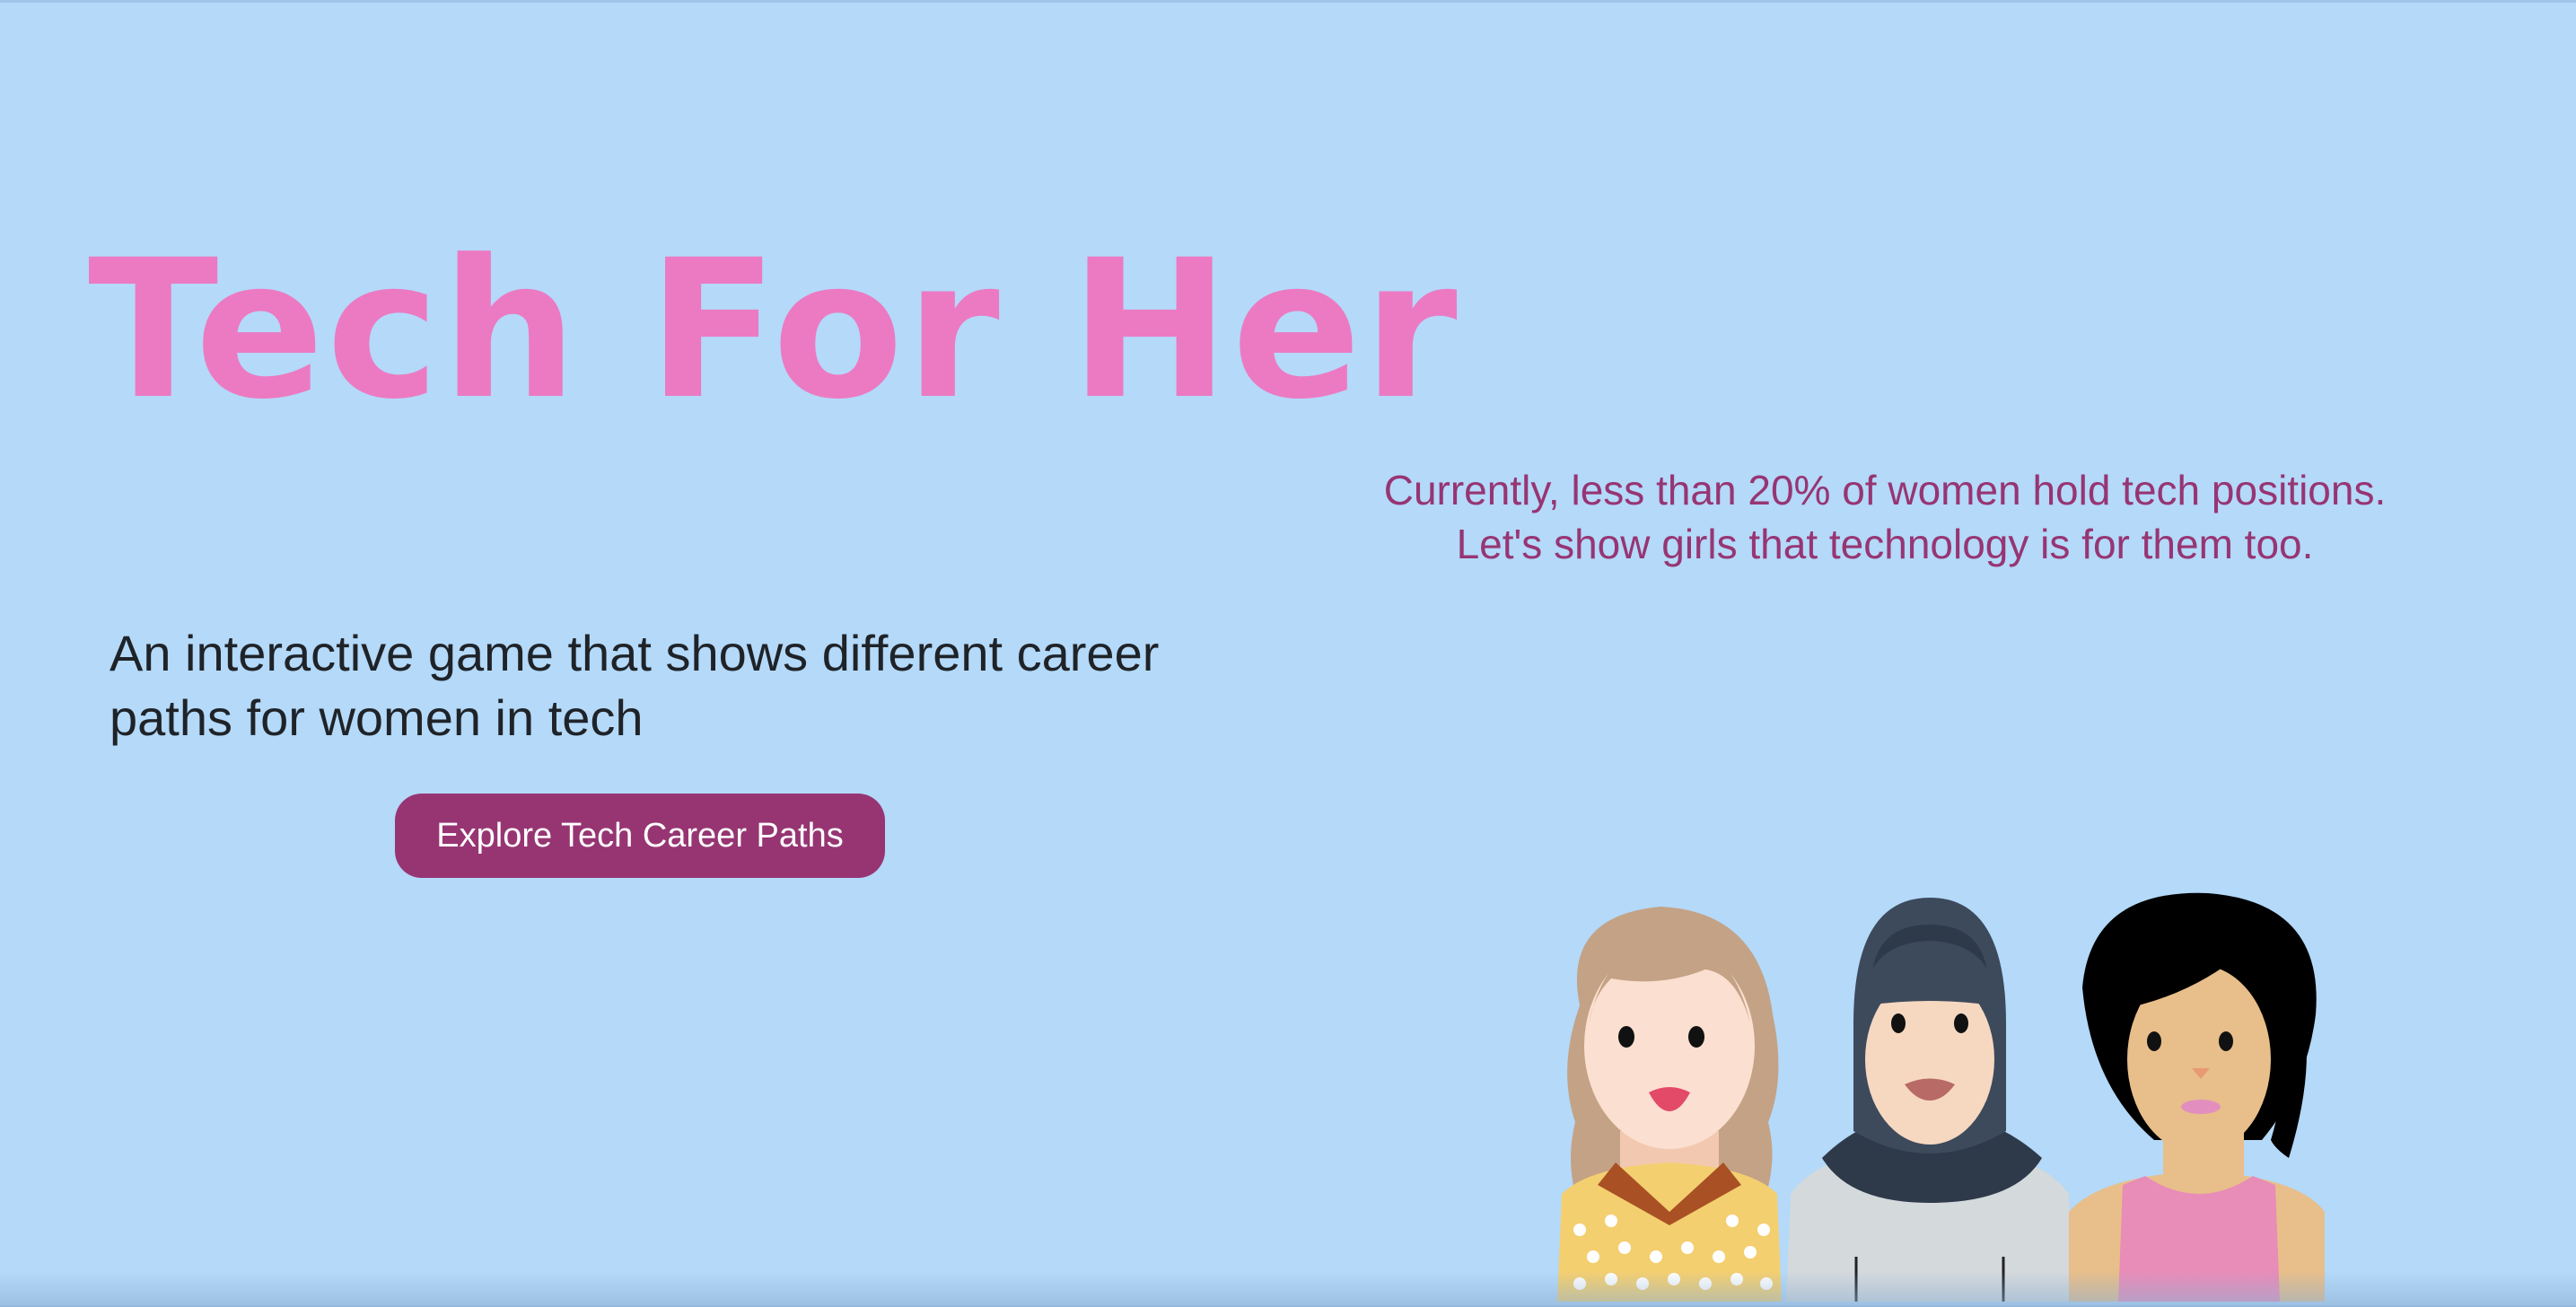 The height and width of the screenshot is (1307, 2576). What do you see at coordinates (2197, 1097) in the screenshot?
I see `woman-black-hair-avatar-icon` at bounding box center [2197, 1097].